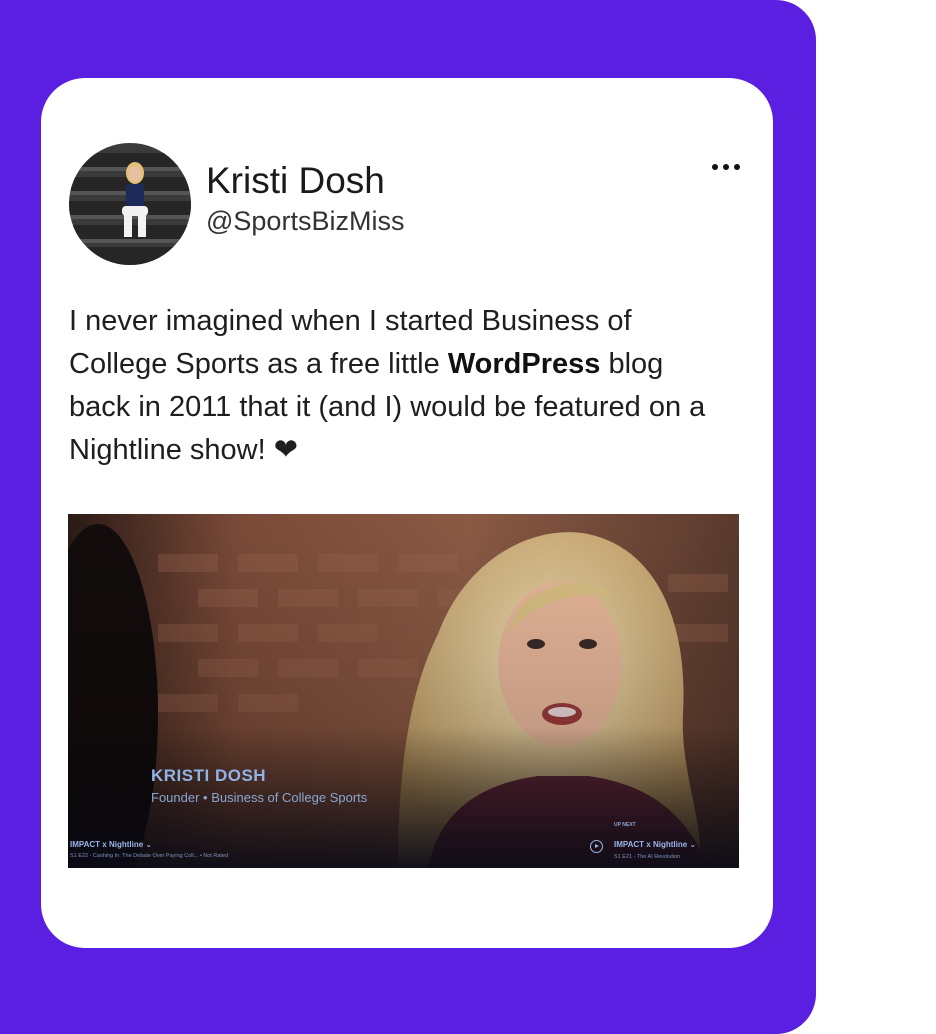 This screenshot has width=936, height=1034. I want to click on next-episode-title: S1 E21 - The AI Revolution, so click(647, 857).